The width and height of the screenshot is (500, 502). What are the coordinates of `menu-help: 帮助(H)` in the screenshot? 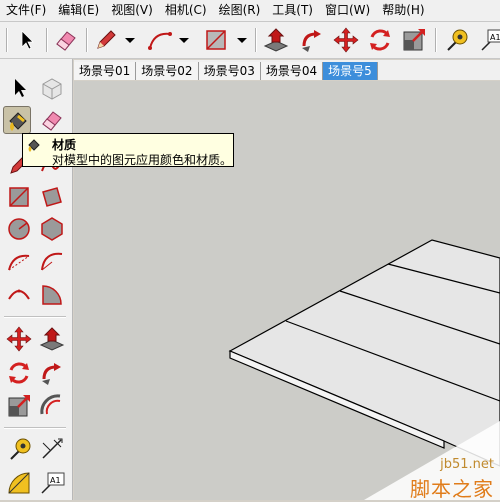 It's located at (403, 10).